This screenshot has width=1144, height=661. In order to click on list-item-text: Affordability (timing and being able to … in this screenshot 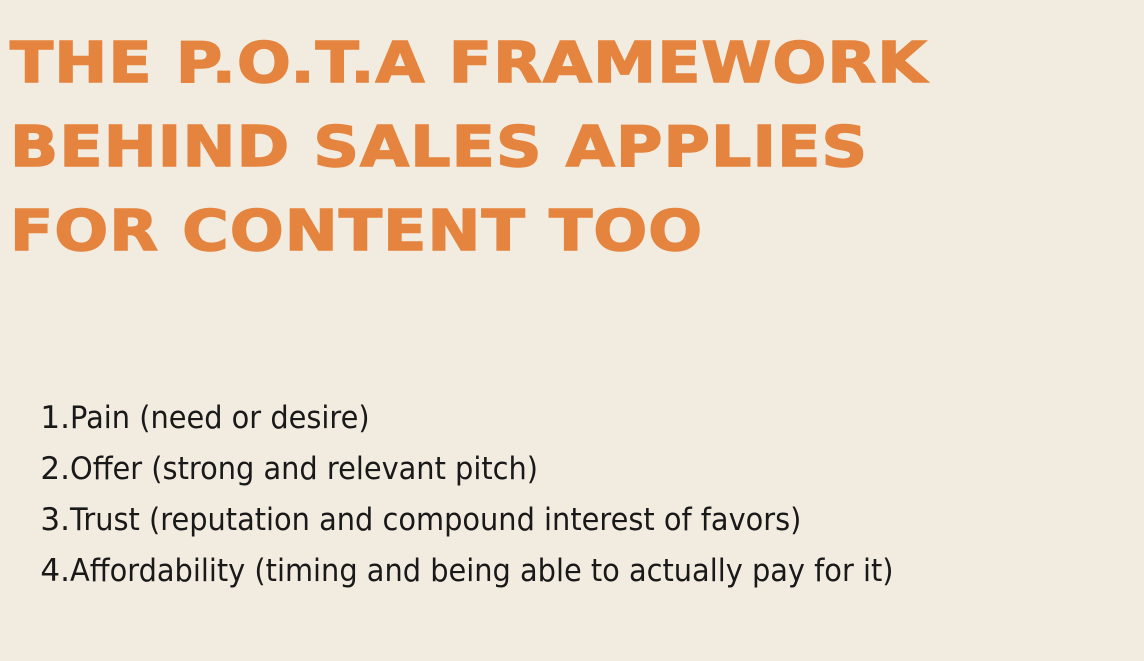, I will do `click(482, 571)`.